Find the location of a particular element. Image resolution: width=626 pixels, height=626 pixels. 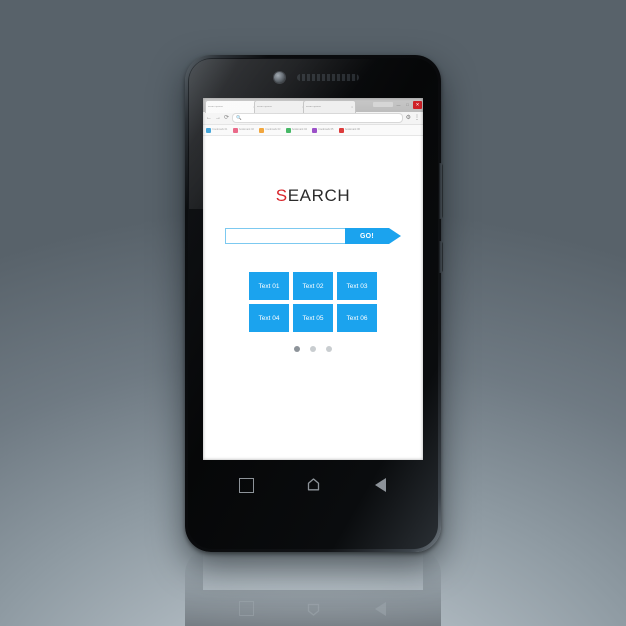

reflection-screen is located at coordinates (313, 569).